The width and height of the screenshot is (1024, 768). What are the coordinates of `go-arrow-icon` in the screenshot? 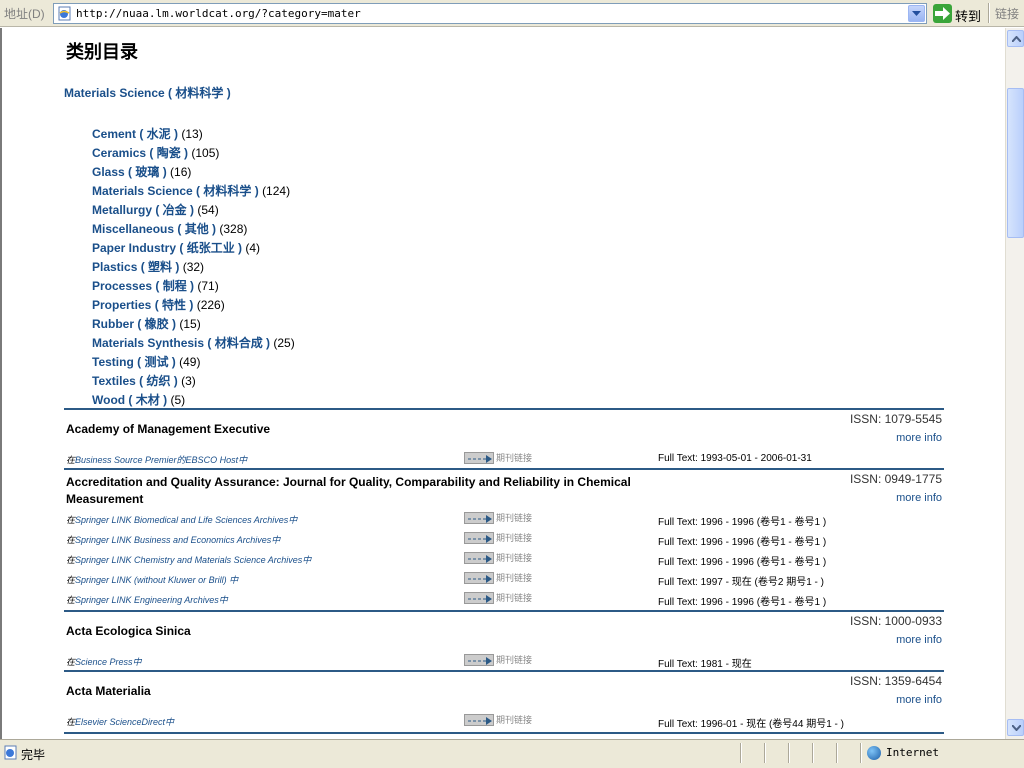 It's located at (942, 13).